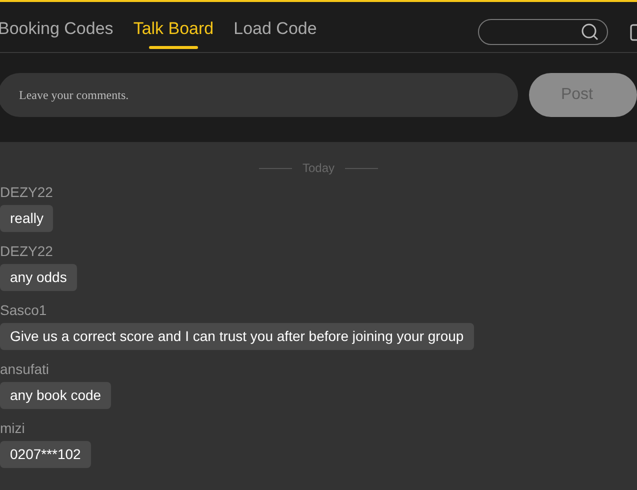  Describe the element at coordinates (173, 34) in the screenshot. I see `tab: Talk Board` at that location.